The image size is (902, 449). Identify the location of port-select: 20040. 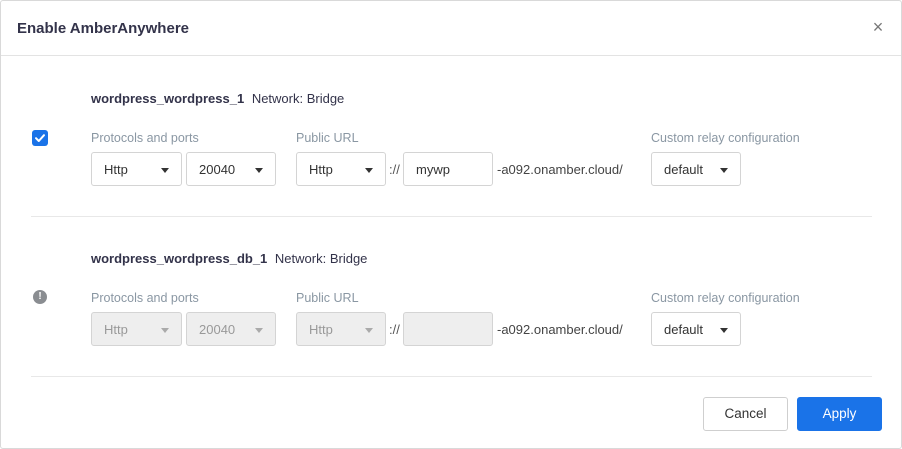
(231, 169).